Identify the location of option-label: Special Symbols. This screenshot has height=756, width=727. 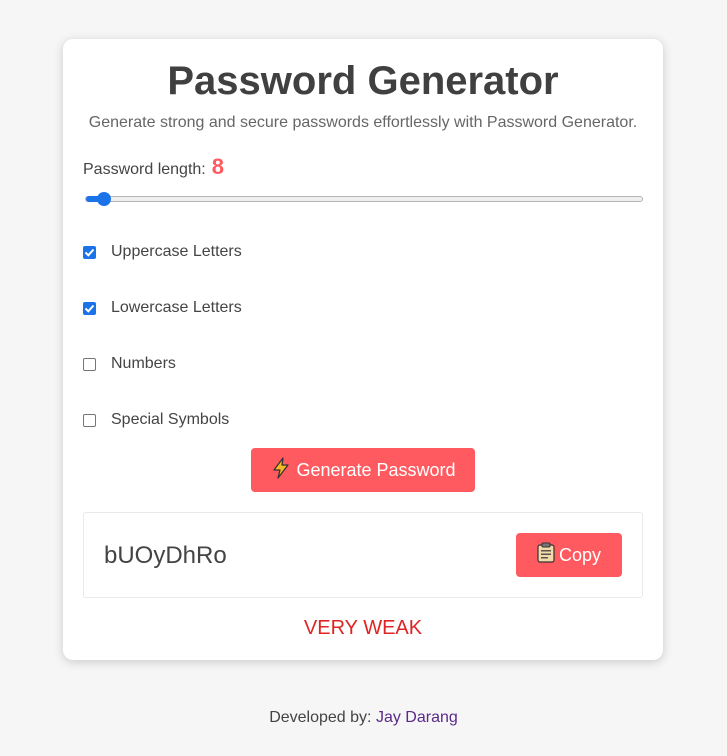
(170, 419).